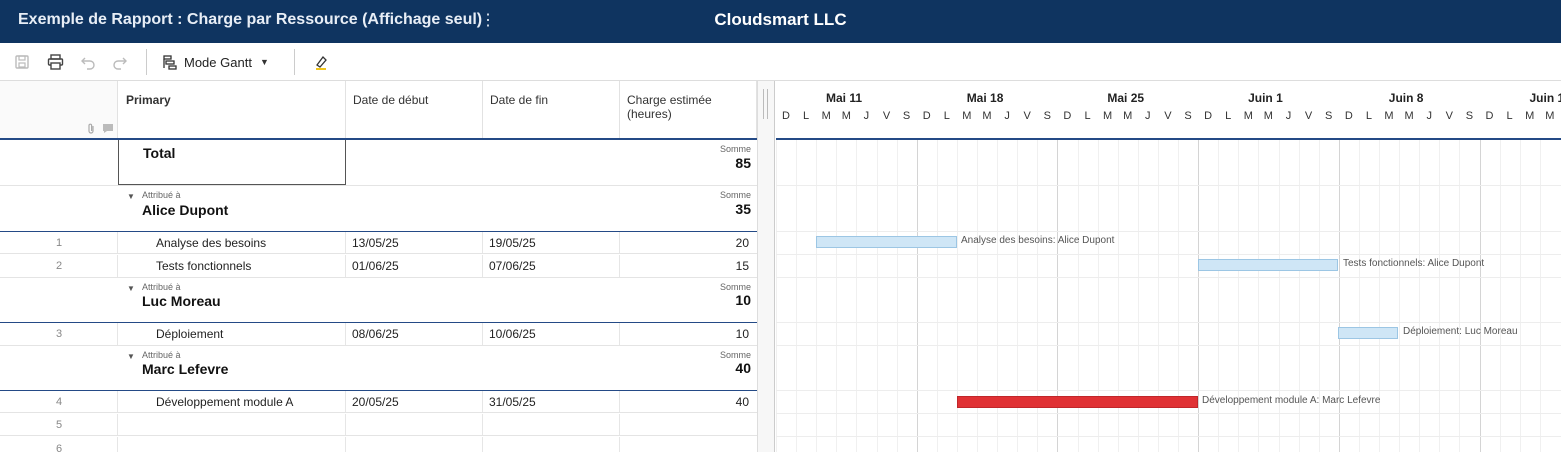  I want to click on column-header-primary: Primary, so click(232, 110).